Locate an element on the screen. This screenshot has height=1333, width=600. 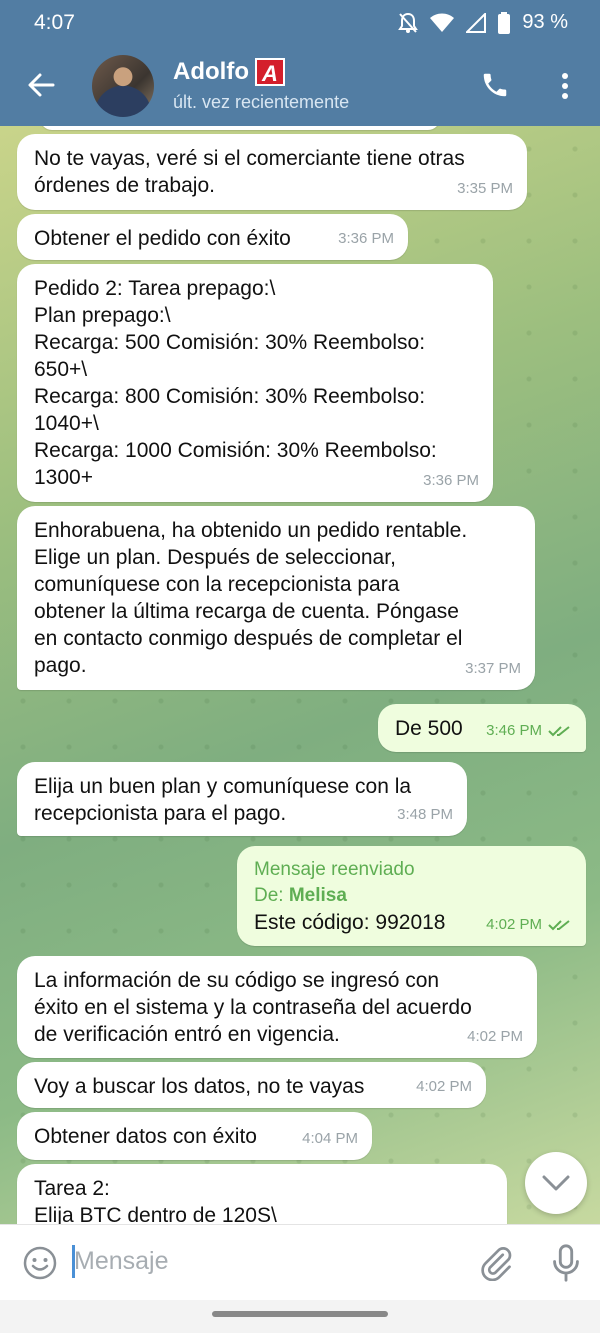
home-gesture-pill is located at coordinates (300, 1314).